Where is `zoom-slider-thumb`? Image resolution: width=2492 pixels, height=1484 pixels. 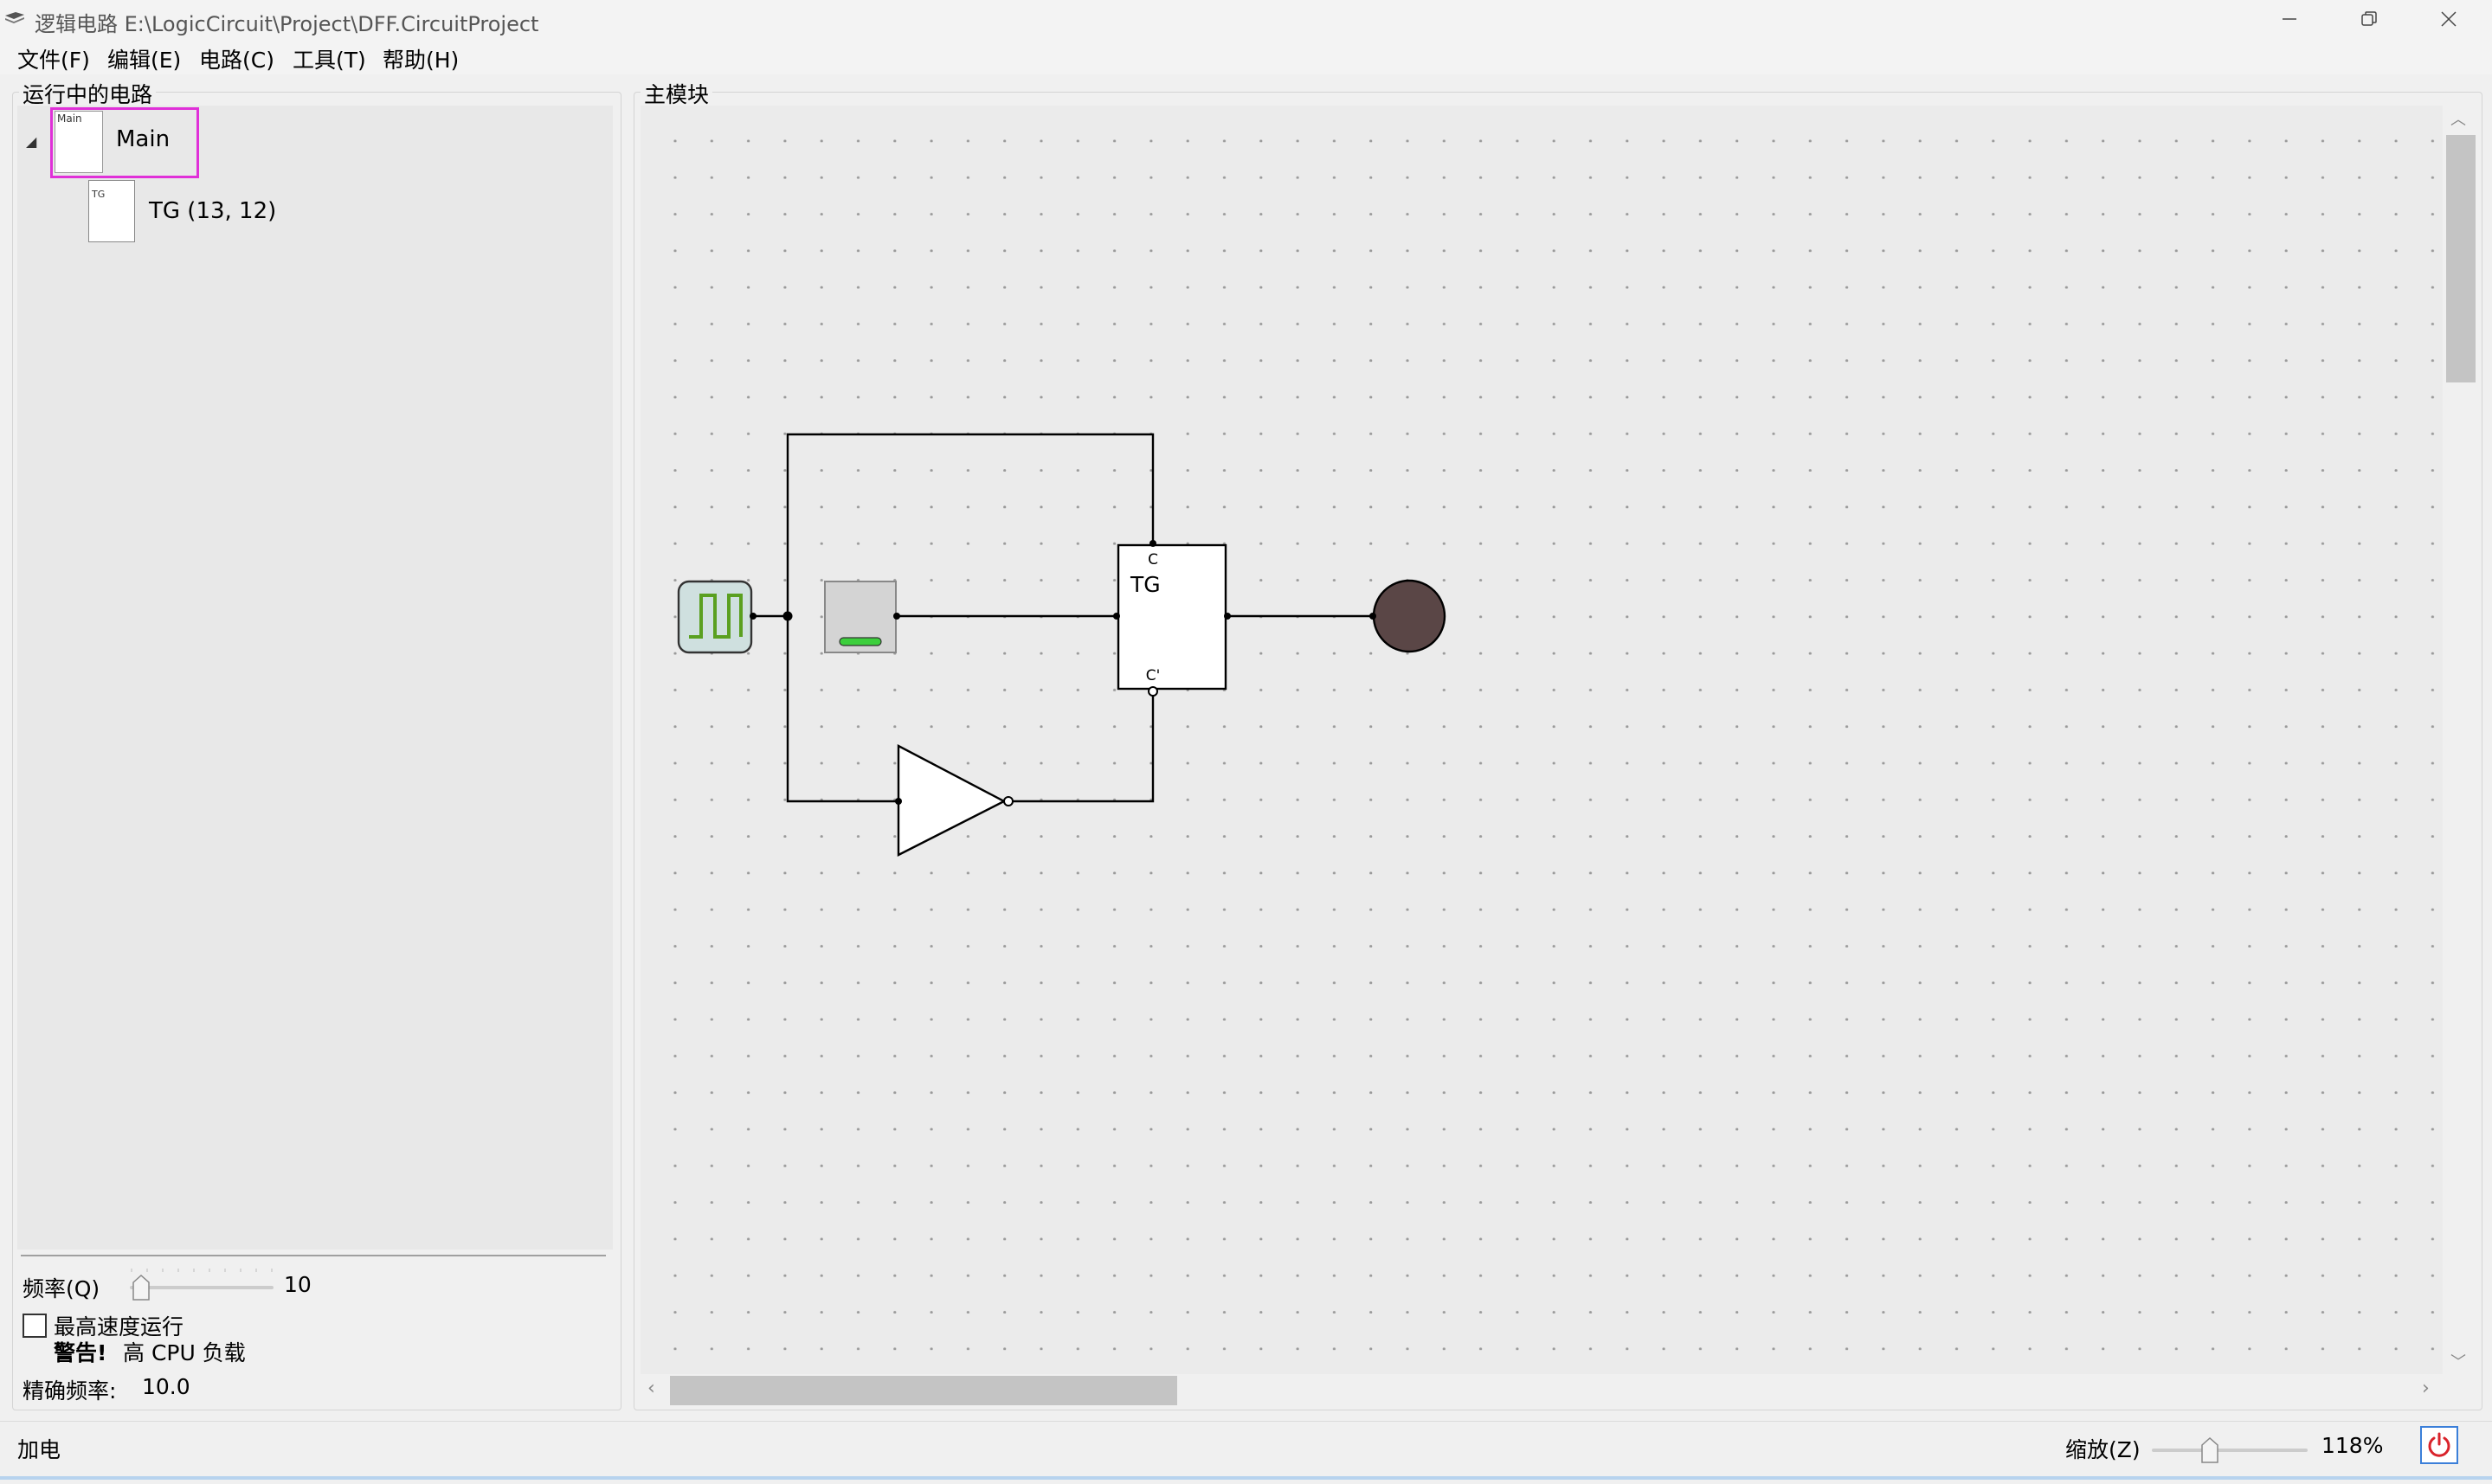 zoom-slider-thumb is located at coordinates (2209, 1450).